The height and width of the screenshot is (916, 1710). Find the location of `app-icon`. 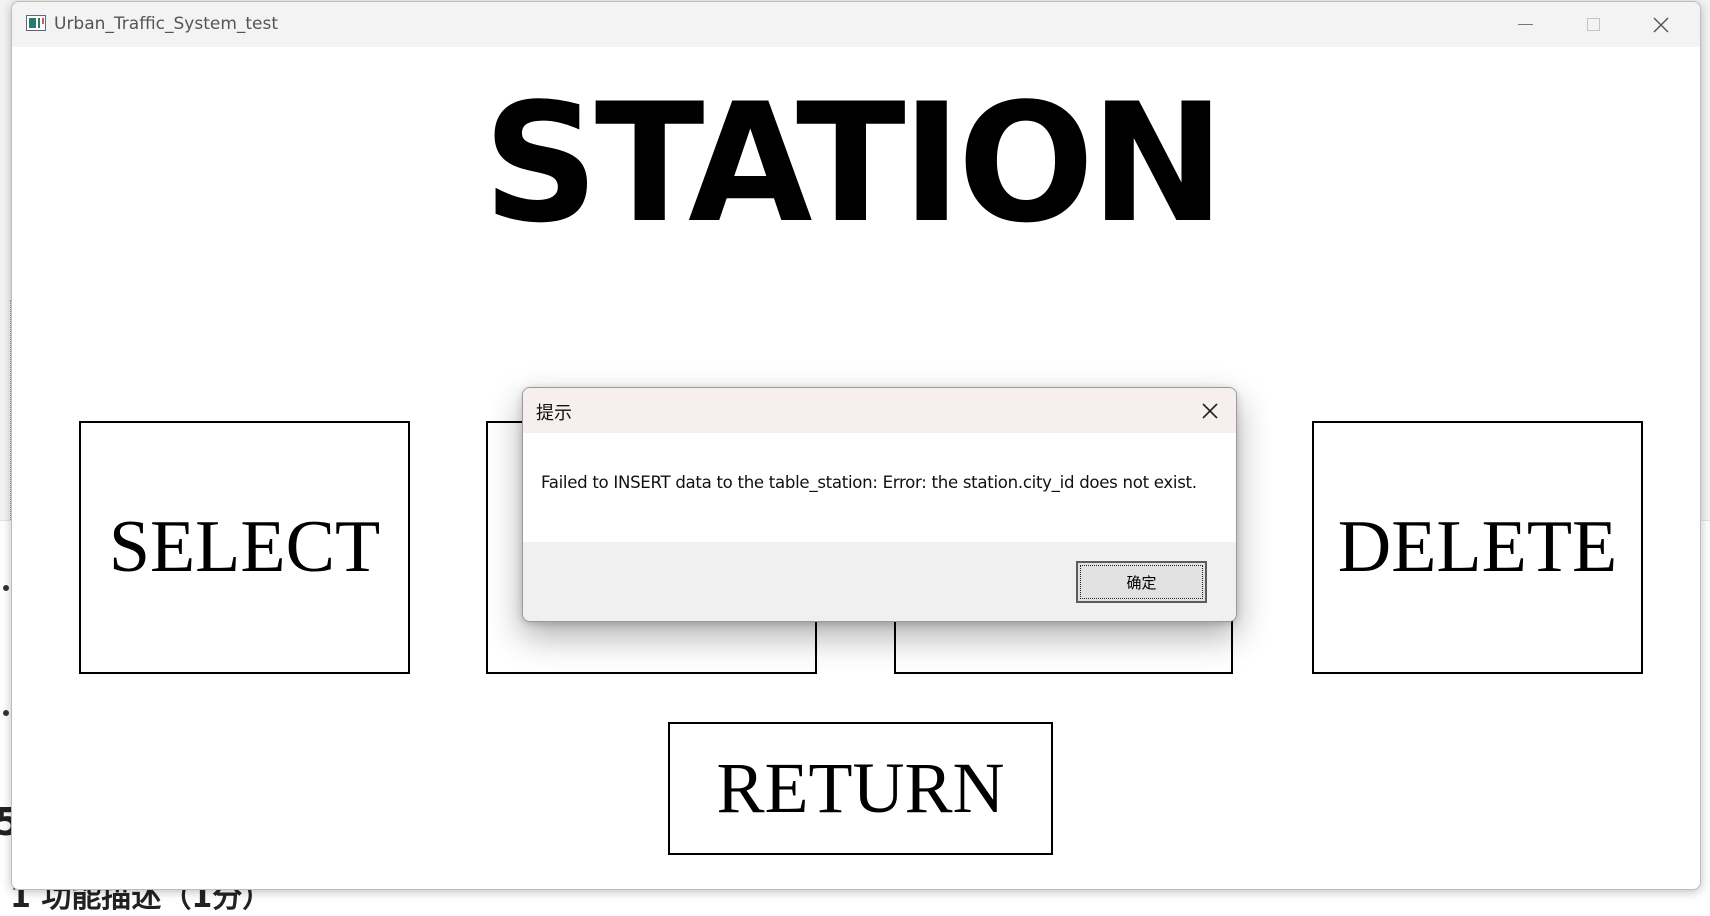

app-icon is located at coordinates (36, 23).